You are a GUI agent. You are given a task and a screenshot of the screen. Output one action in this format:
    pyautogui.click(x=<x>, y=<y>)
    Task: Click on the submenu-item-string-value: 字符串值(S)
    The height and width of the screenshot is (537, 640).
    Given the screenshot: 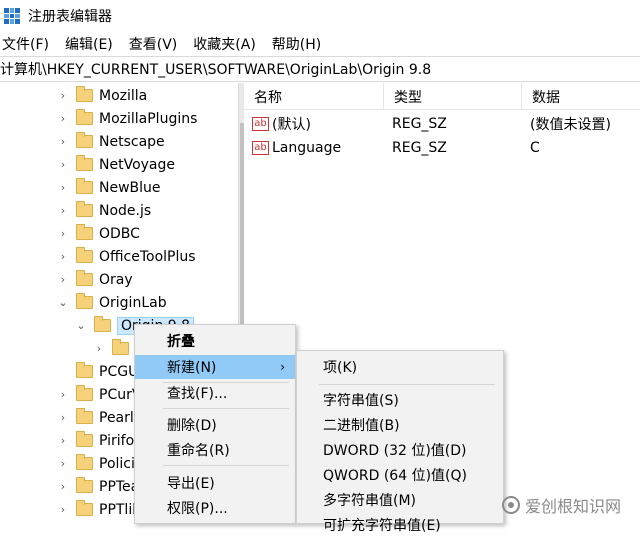 What is the action you would take?
    pyautogui.click(x=400, y=400)
    